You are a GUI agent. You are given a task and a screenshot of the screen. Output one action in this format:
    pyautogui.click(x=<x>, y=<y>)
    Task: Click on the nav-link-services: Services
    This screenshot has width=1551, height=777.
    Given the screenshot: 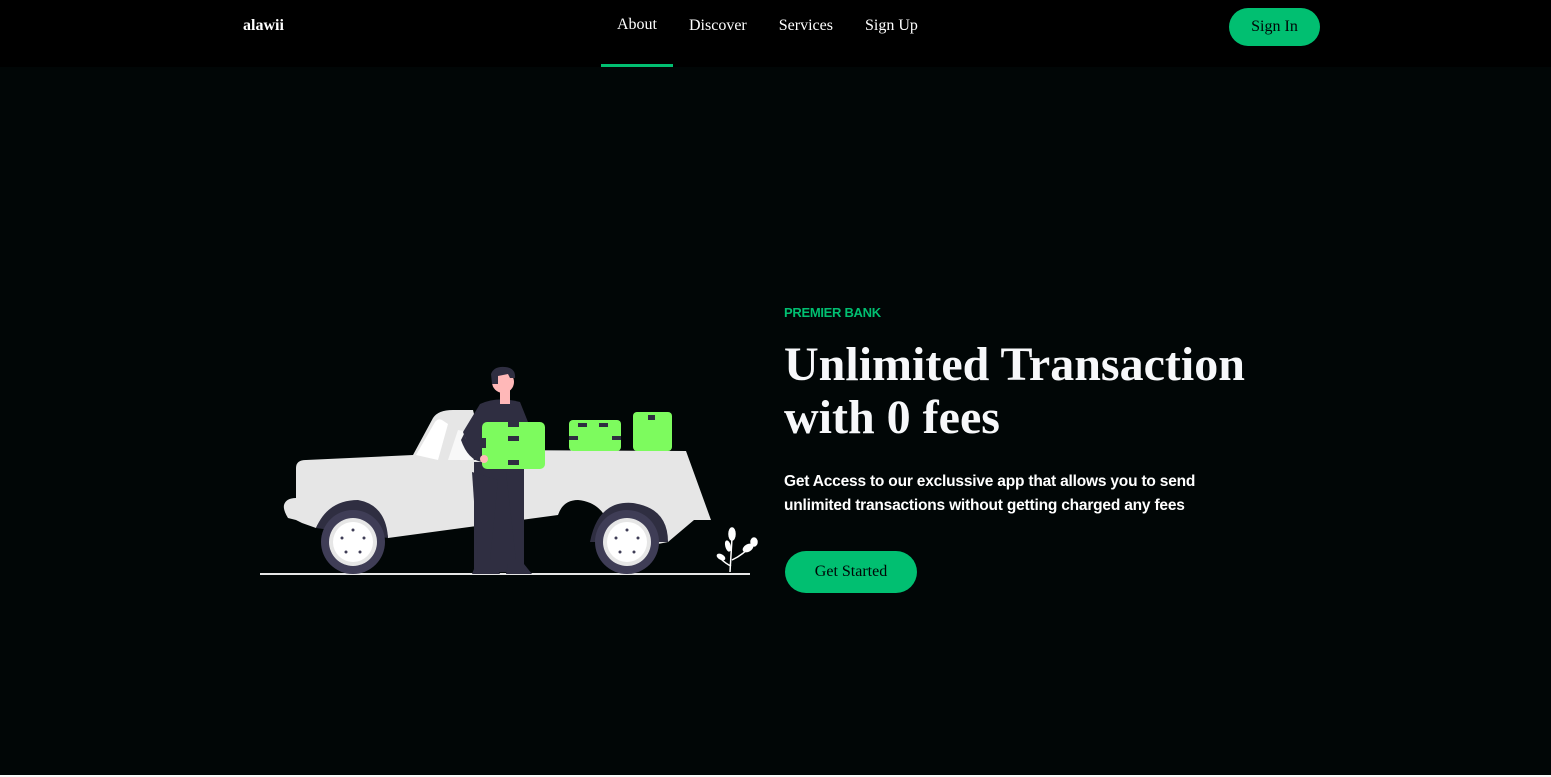 What is the action you would take?
    pyautogui.click(x=806, y=33)
    